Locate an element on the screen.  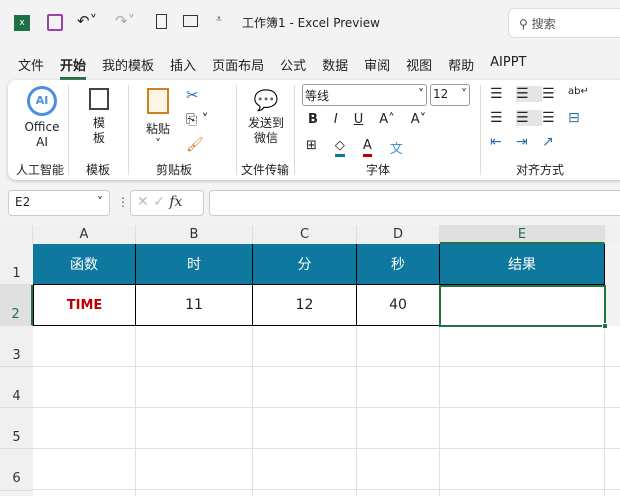
row-header-5: 5 is located at coordinates (16, 428).